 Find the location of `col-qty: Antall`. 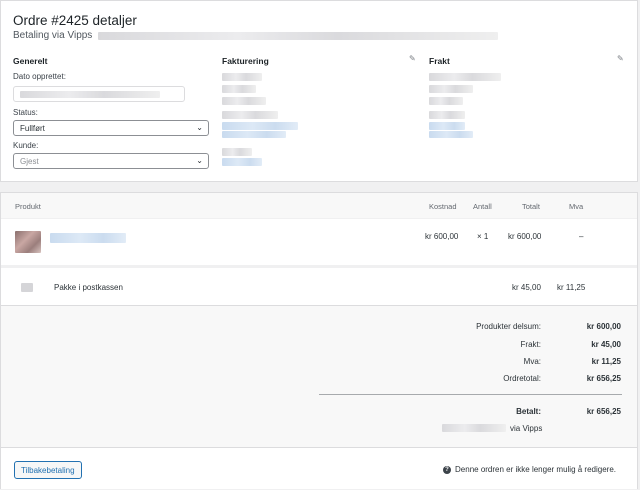

col-qty: Antall is located at coordinates (482, 206).